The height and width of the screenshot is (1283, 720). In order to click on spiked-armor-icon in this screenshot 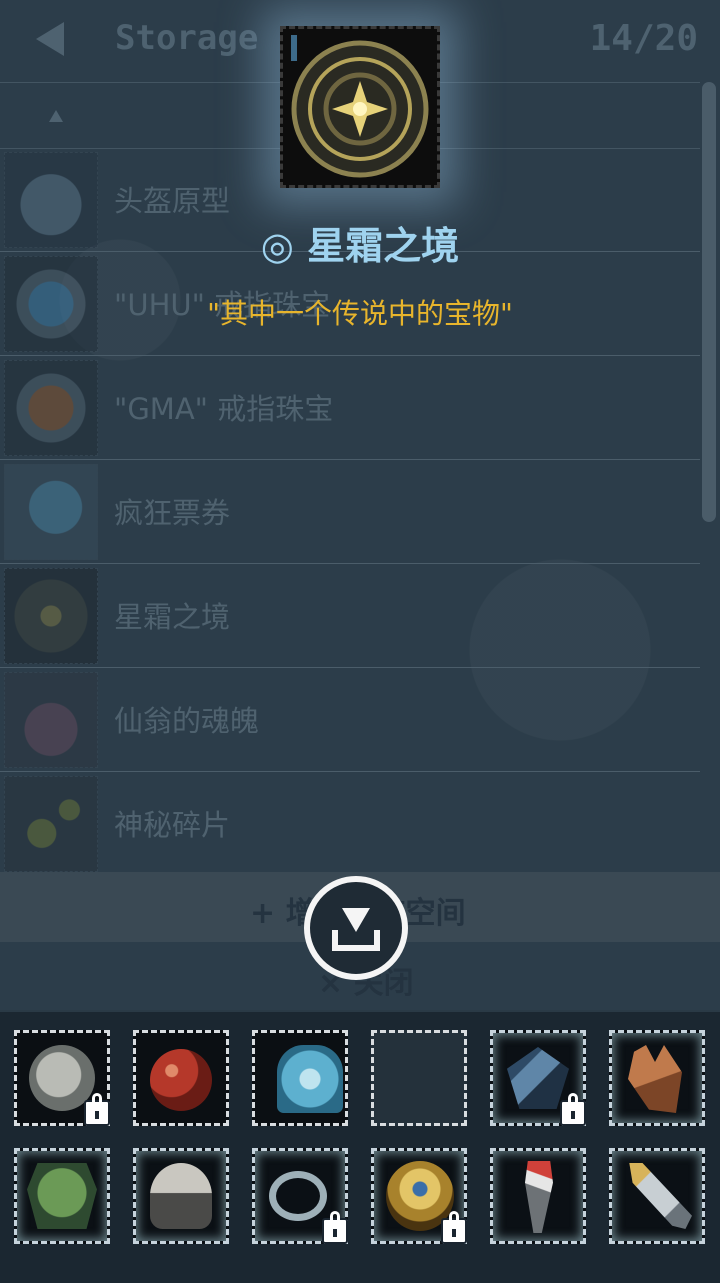, I will do `click(538, 1078)`.